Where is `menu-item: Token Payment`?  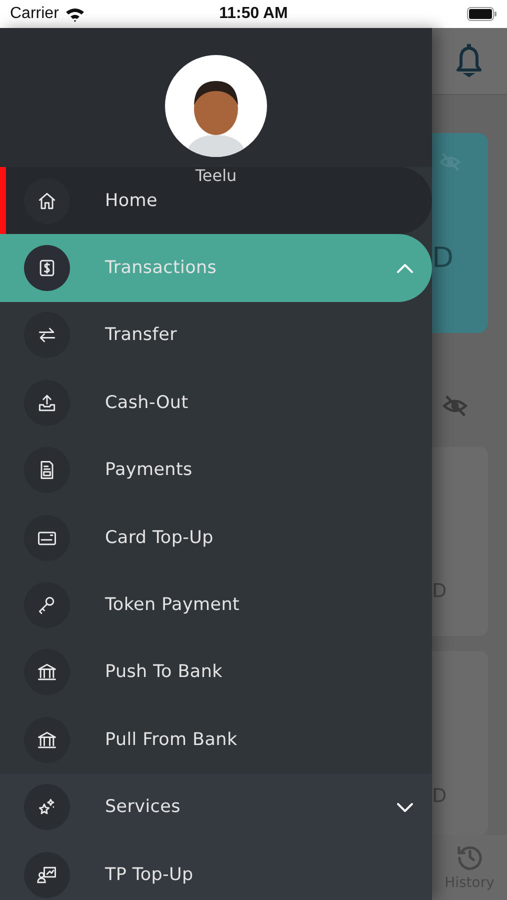
menu-item: Token Payment is located at coordinates (216, 605).